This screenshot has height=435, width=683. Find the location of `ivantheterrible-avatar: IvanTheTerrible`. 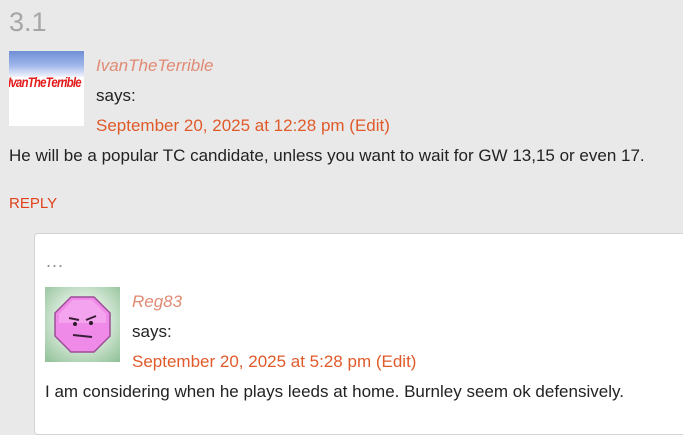

ivantheterrible-avatar: IvanTheTerrible is located at coordinates (46, 88).